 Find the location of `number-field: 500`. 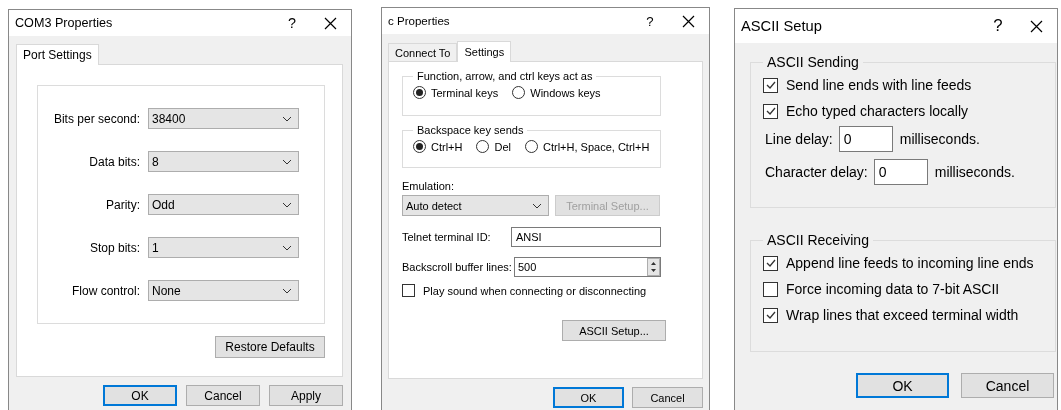

number-field: 500 is located at coordinates (587, 267).